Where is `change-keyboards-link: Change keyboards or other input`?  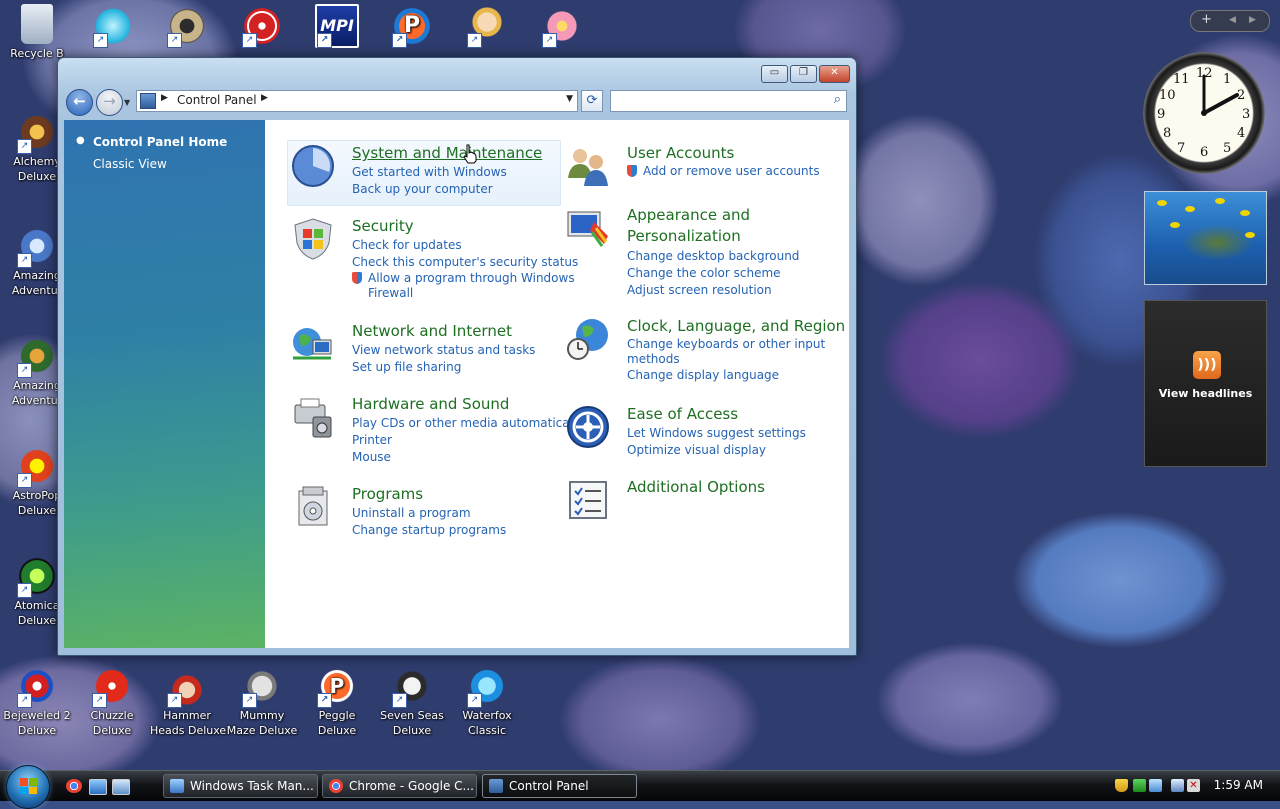 change-keyboards-link: Change keyboards or other input is located at coordinates (726, 344).